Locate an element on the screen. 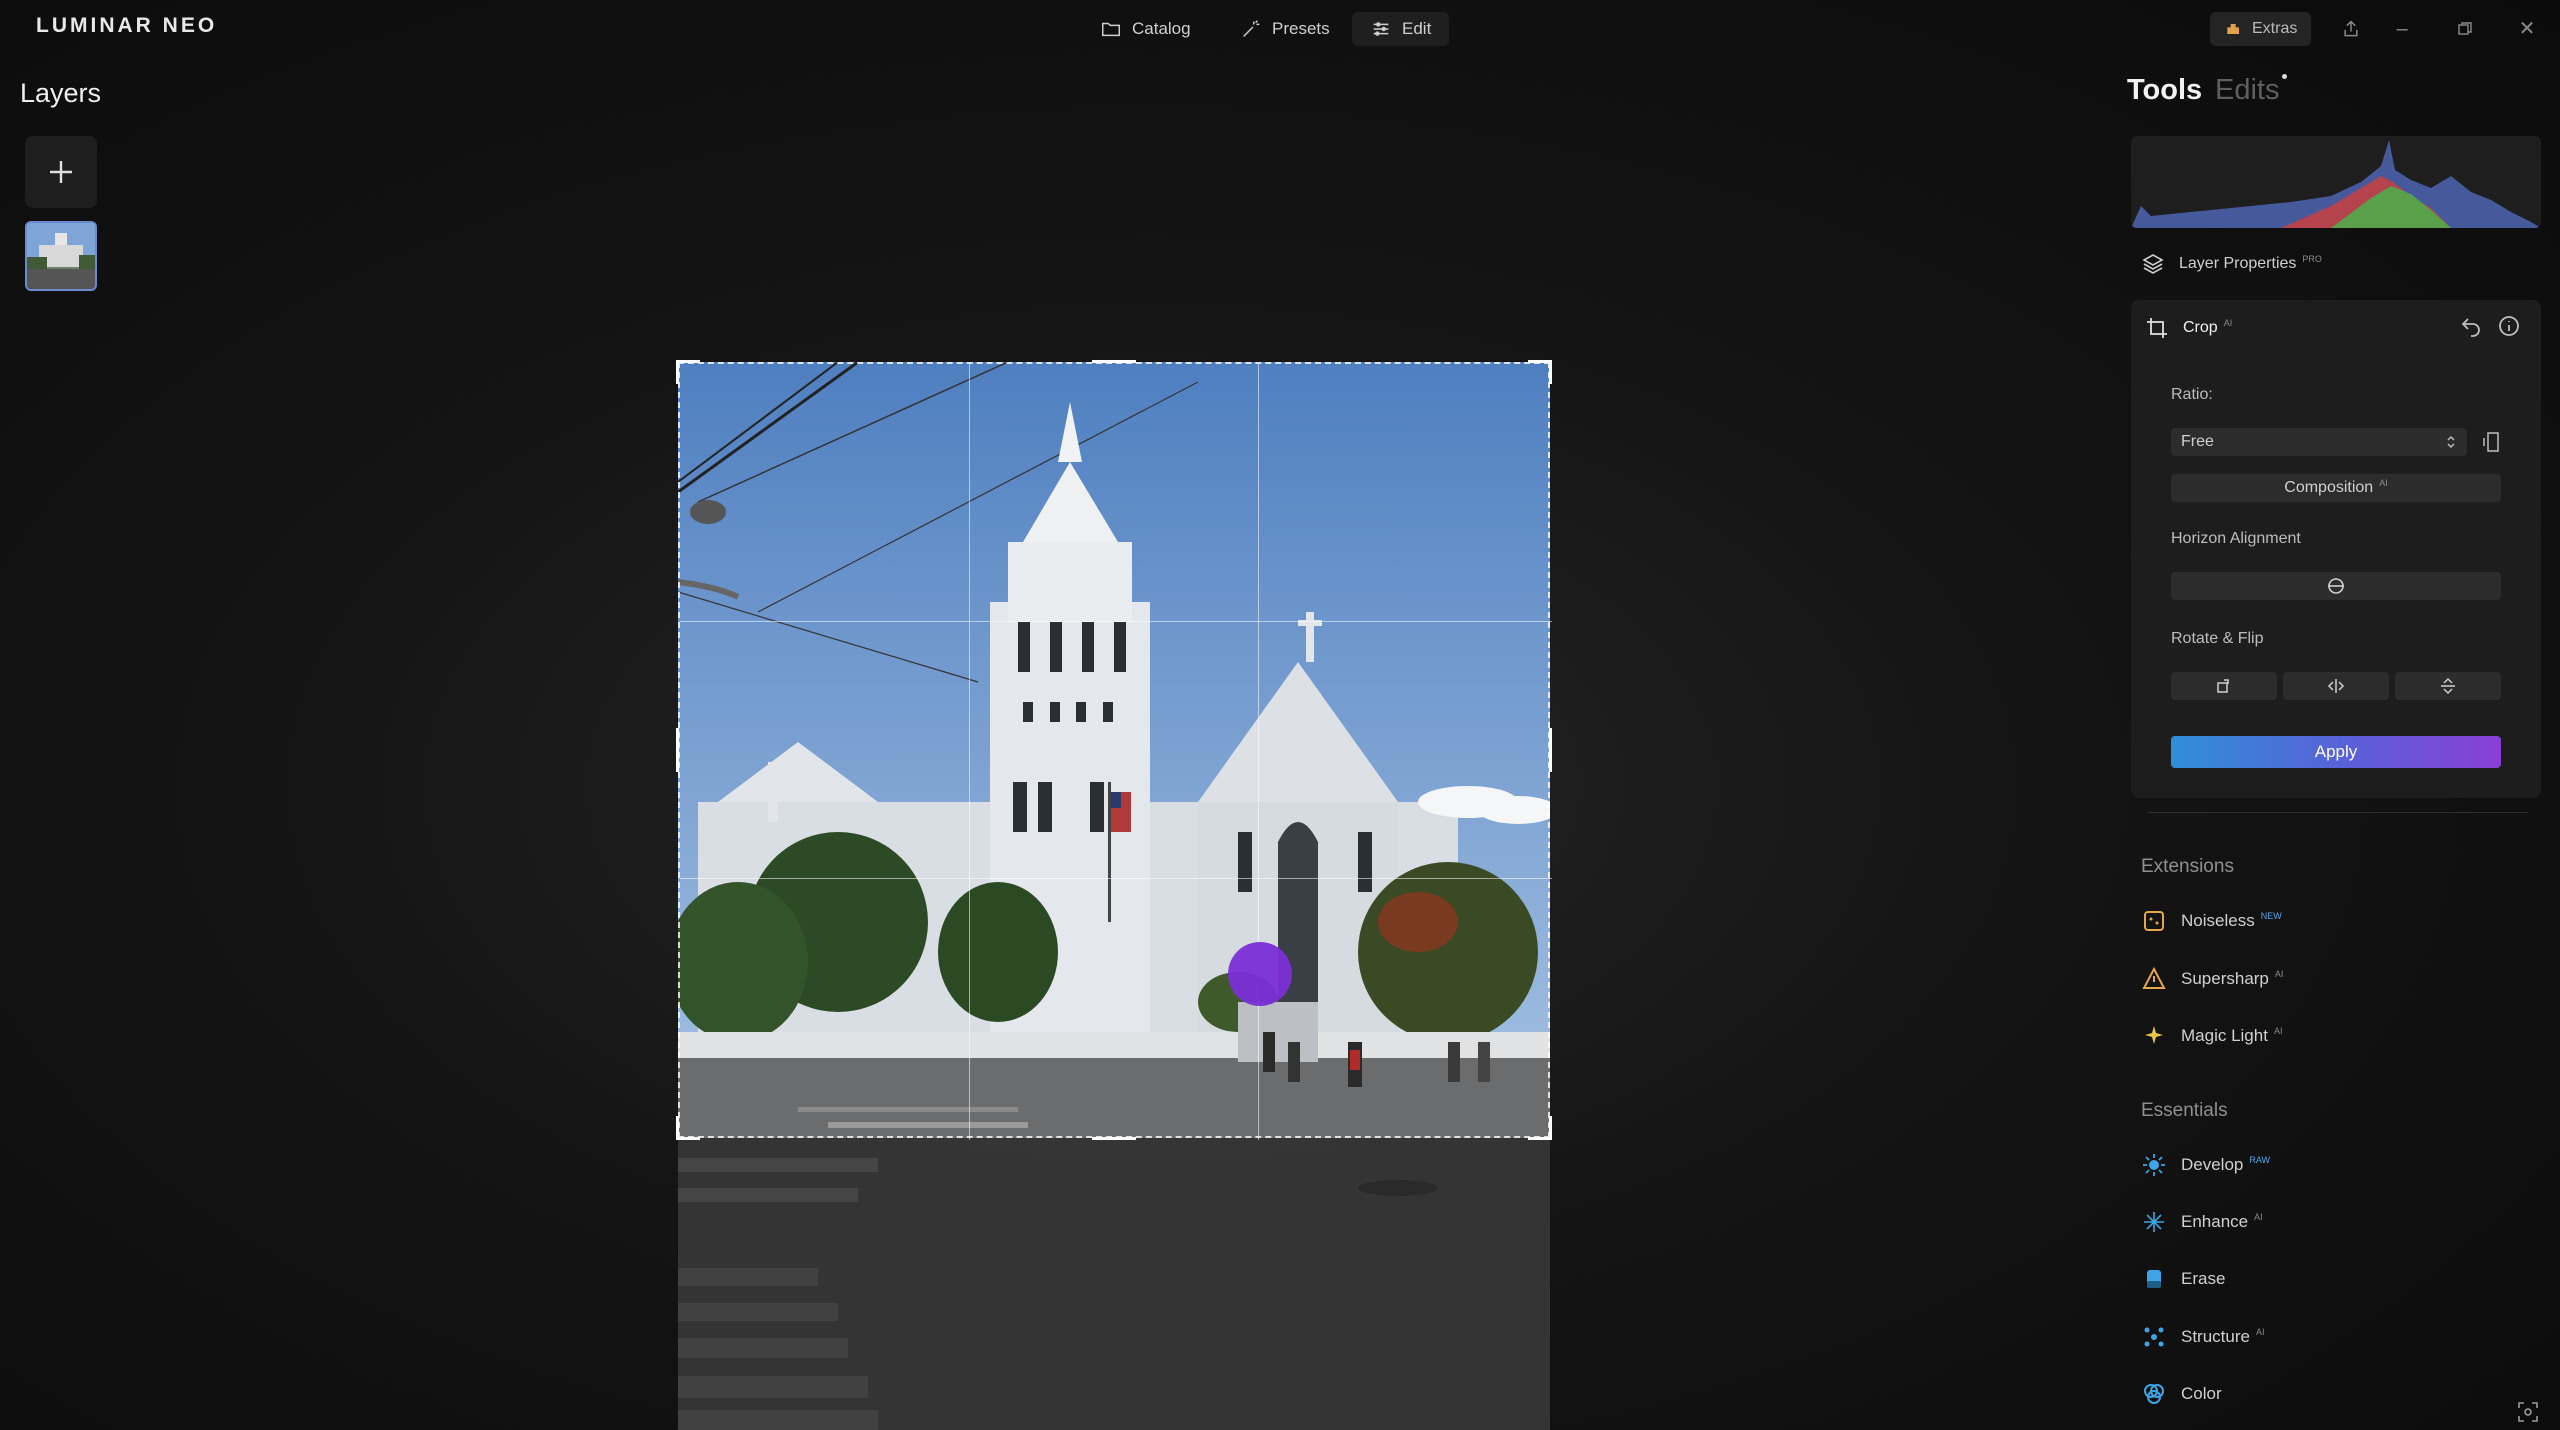  app-logo: LUMINAR NEO is located at coordinates (127, 25).